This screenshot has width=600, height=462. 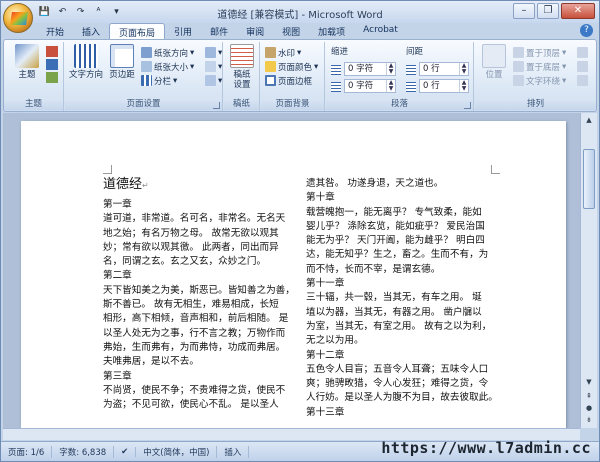 What do you see at coordinates (194, 390) in the screenshot?
I see `text-line: 不尚贤，使民不争；不贵难得之货，使民不` at bounding box center [194, 390].